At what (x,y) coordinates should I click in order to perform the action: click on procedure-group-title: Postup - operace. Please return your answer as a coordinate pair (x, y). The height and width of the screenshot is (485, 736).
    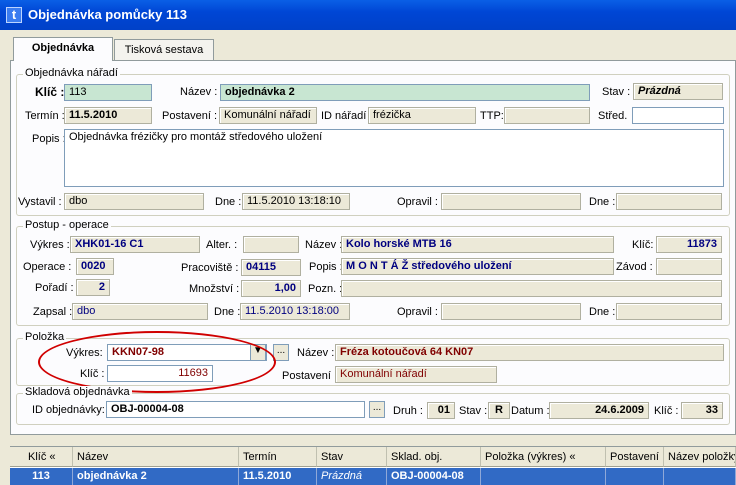
    Looking at the image, I should click on (67, 225).